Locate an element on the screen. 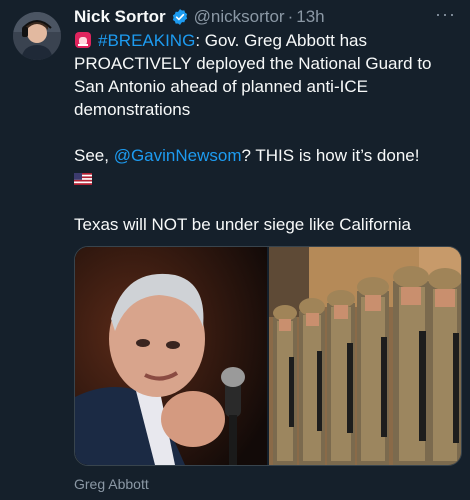  us-flag-icon is located at coordinates (83, 176).